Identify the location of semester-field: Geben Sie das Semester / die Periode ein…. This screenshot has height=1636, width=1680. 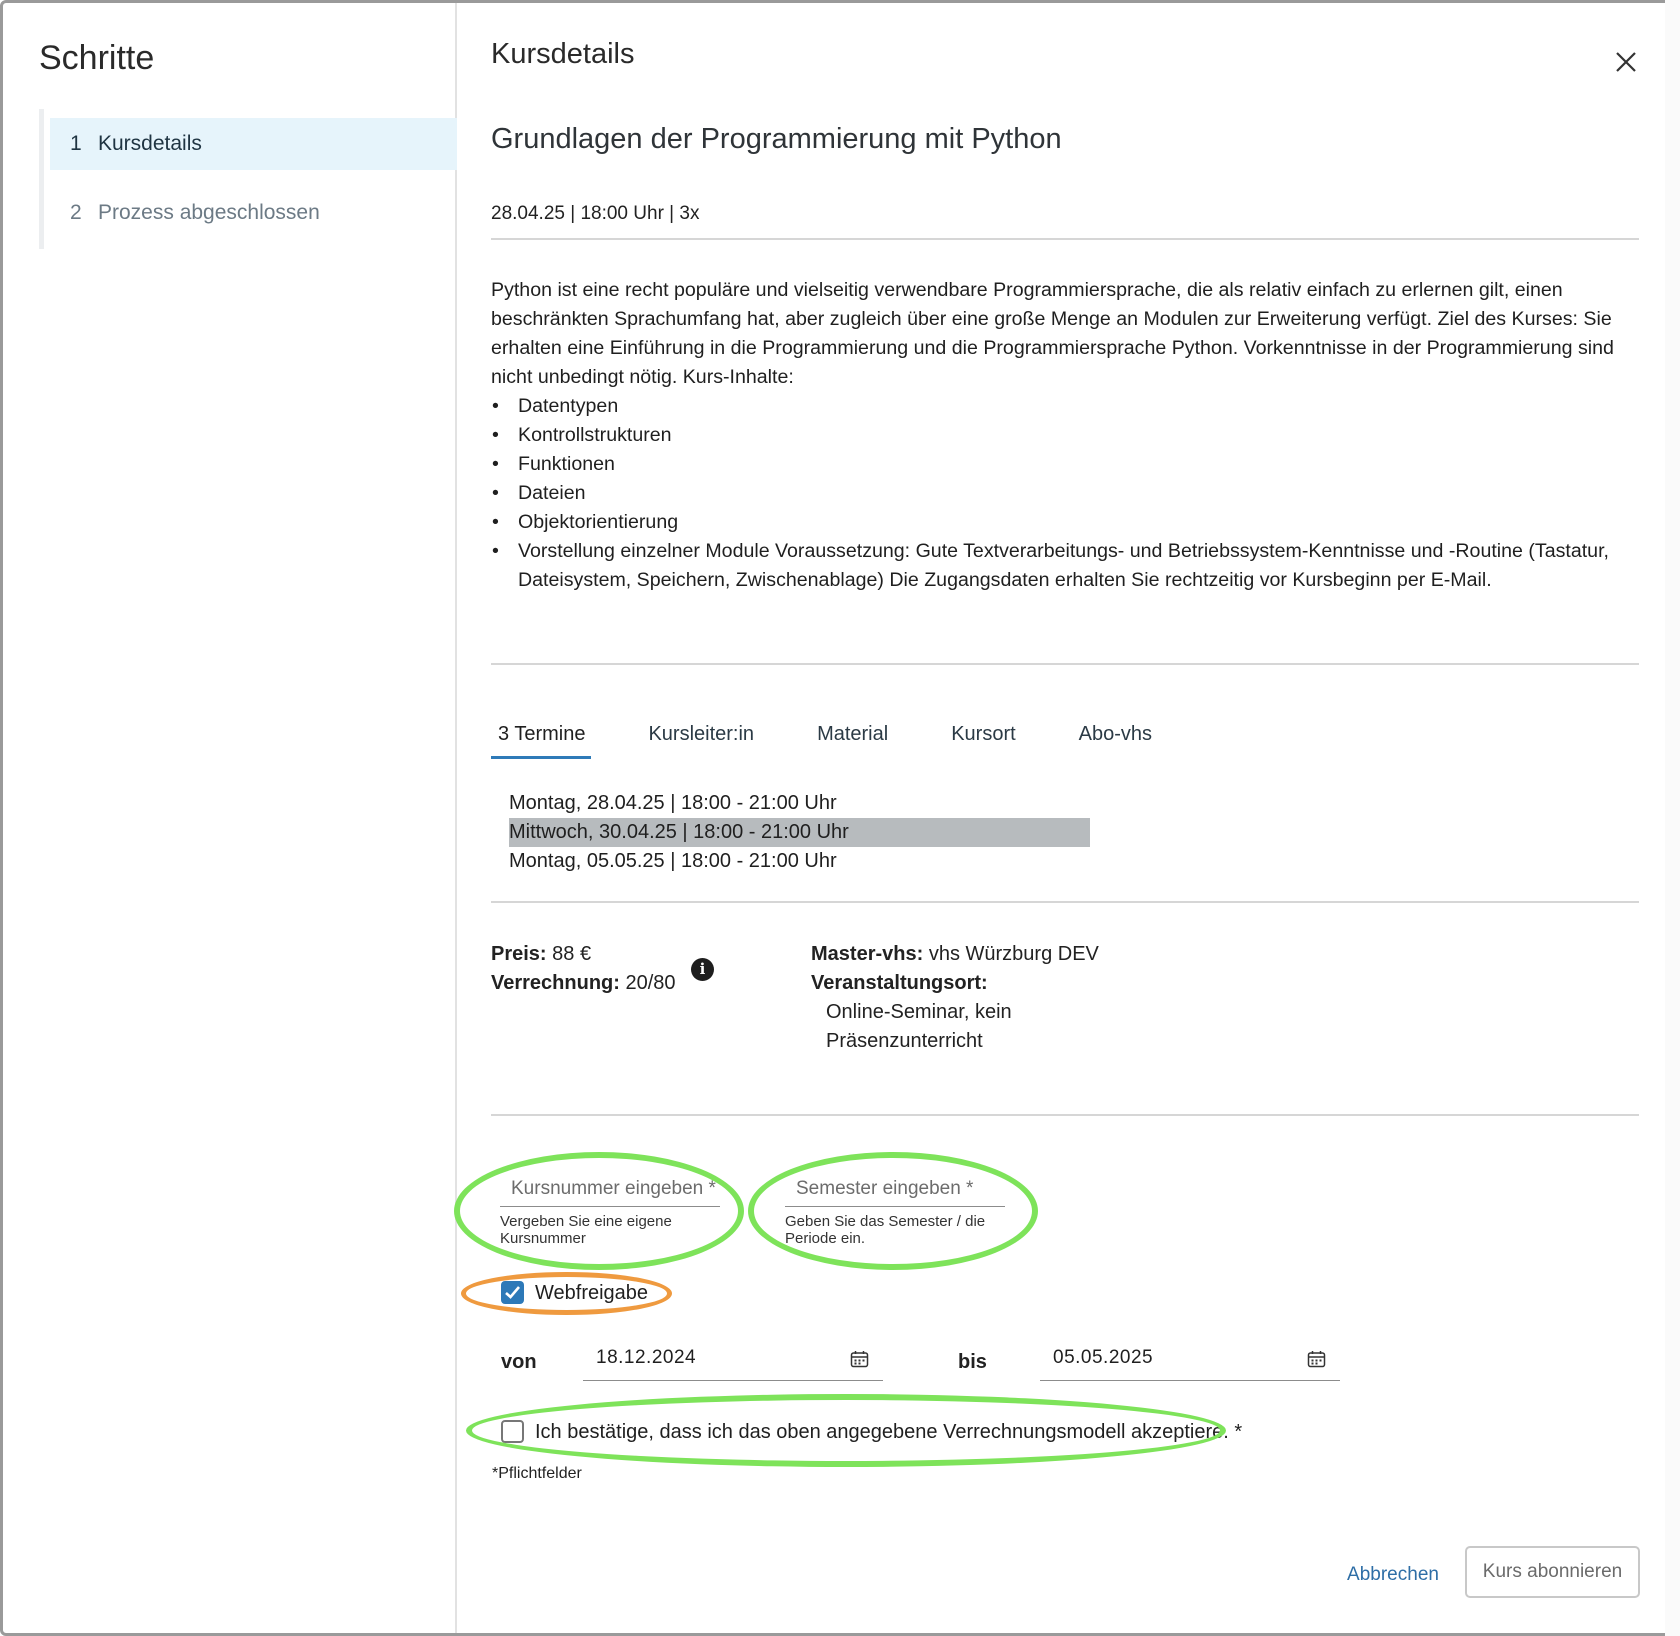
(895, 1209).